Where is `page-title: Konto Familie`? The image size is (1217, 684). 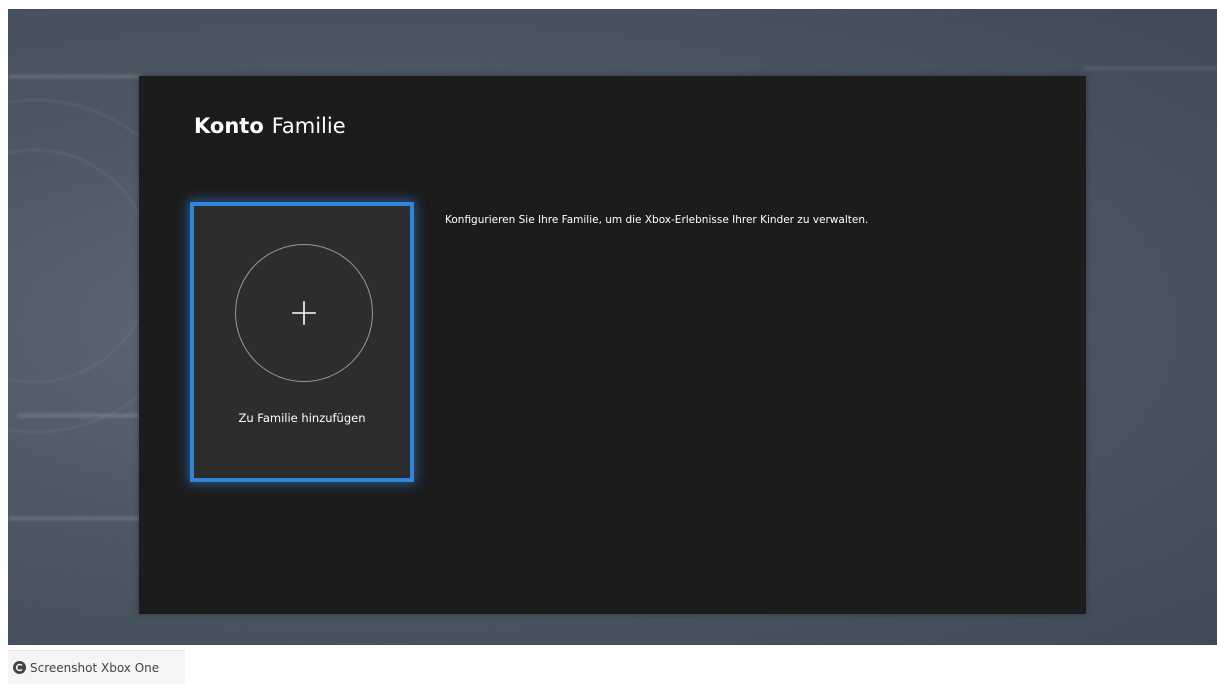 page-title: Konto Familie is located at coordinates (270, 126).